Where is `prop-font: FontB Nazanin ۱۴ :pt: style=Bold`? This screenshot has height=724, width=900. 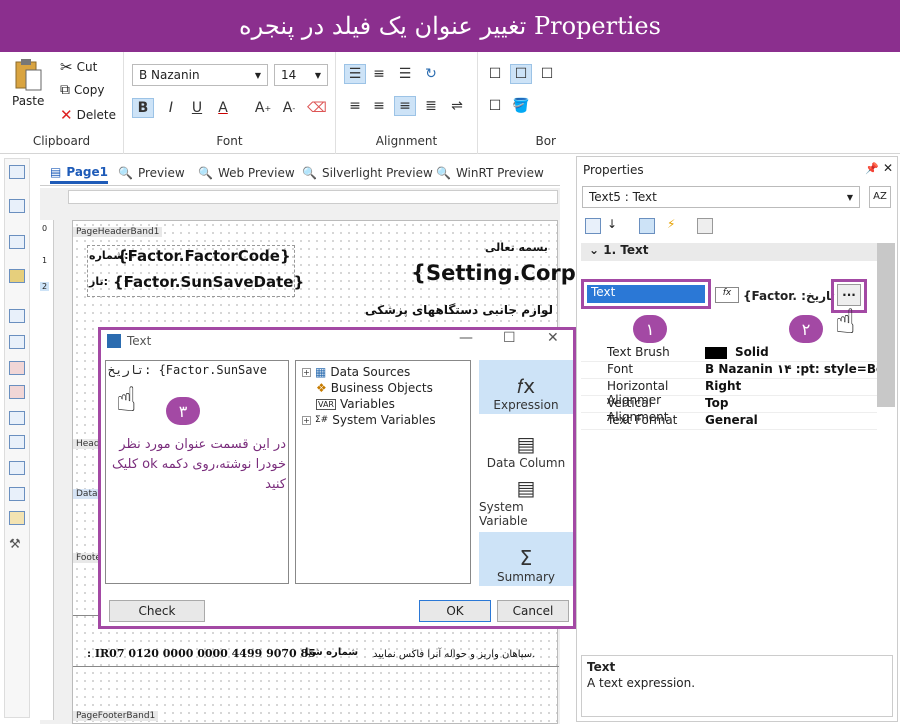
prop-font: FontB Nazanin ۱۴ :pt: style=Bold is located at coordinates (729, 370).